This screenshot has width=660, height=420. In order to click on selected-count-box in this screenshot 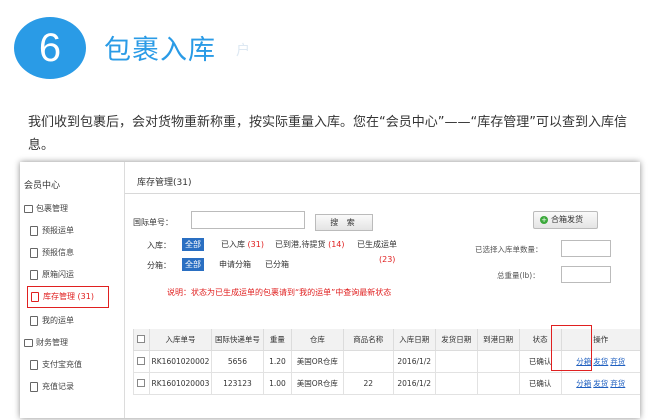, I will do `click(586, 248)`.